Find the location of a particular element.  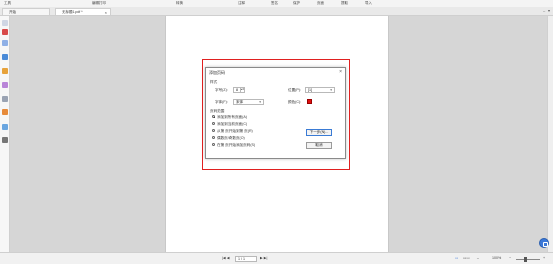

range-radio-odd-even is located at coordinates (214, 138).